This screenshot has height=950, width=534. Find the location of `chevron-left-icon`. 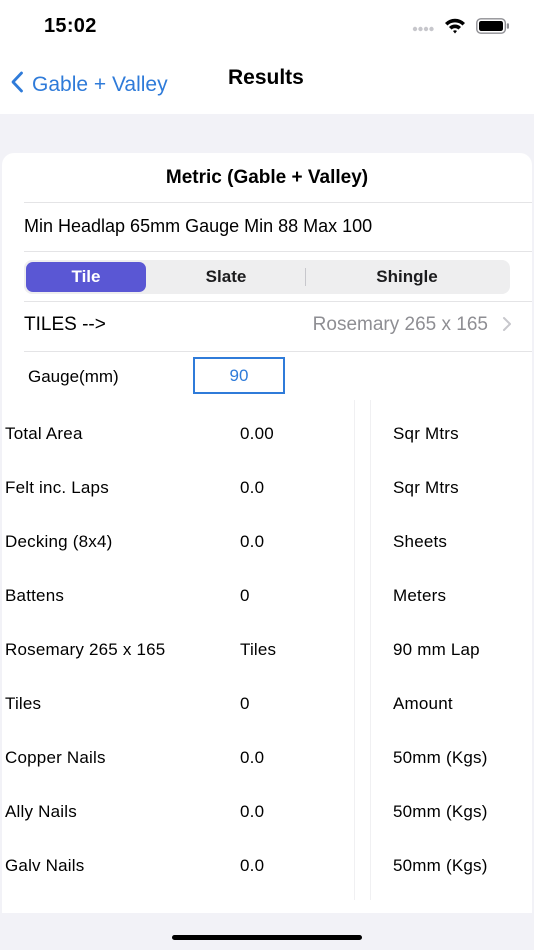

chevron-left-icon is located at coordinates (17, 85).